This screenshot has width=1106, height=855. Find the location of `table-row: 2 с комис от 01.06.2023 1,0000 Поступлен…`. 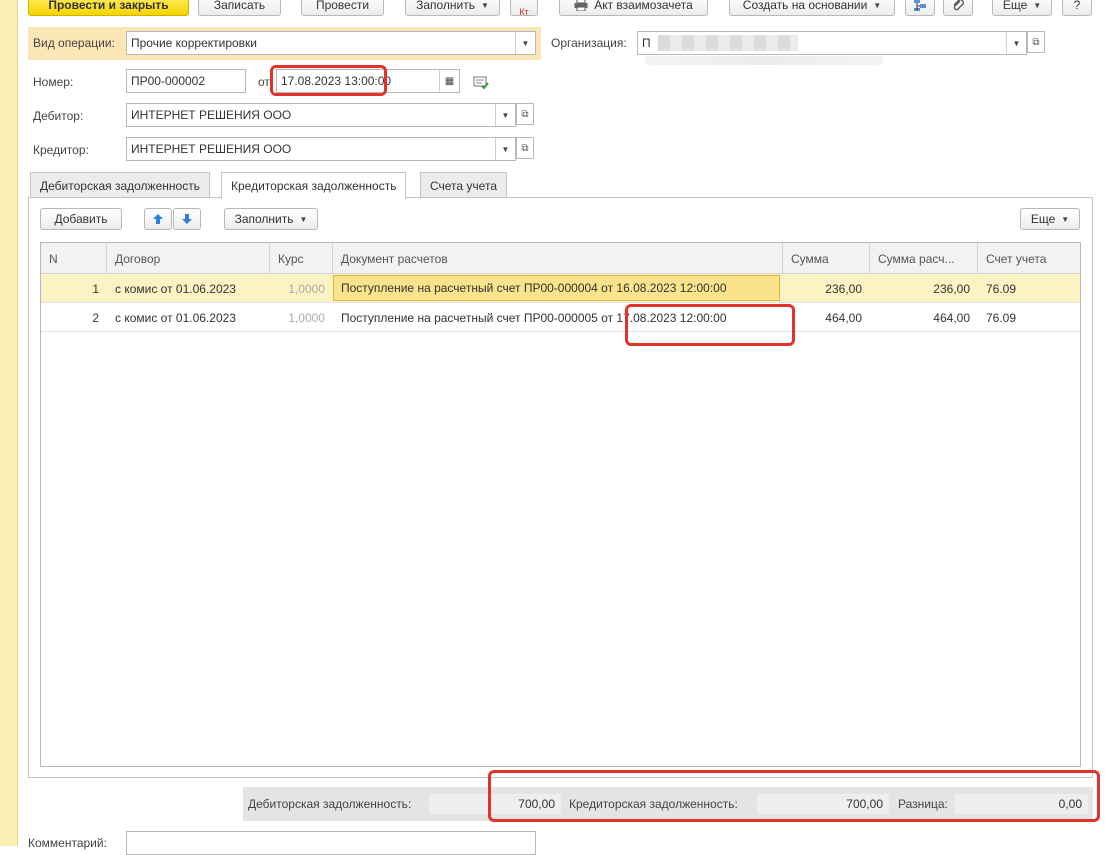

table-row: 2 с комис от 01.06.2023 1,0000 Поступлен… is located at coordinates (560, 317).